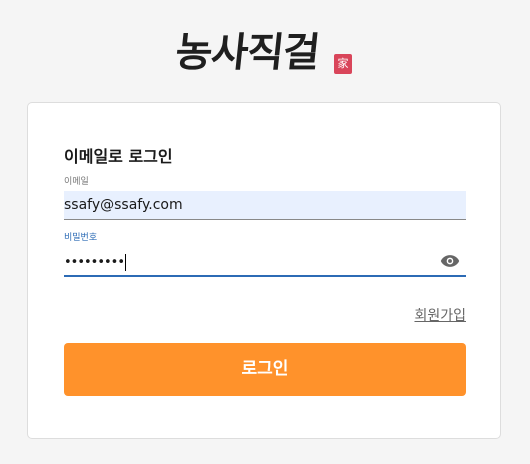 This screenshot has height=464, width=530. What do you see at coordinates (265, 205) in the screenshot?
I see `email-input: ssafy@ssafy.com` at bounding box center [265, 205].